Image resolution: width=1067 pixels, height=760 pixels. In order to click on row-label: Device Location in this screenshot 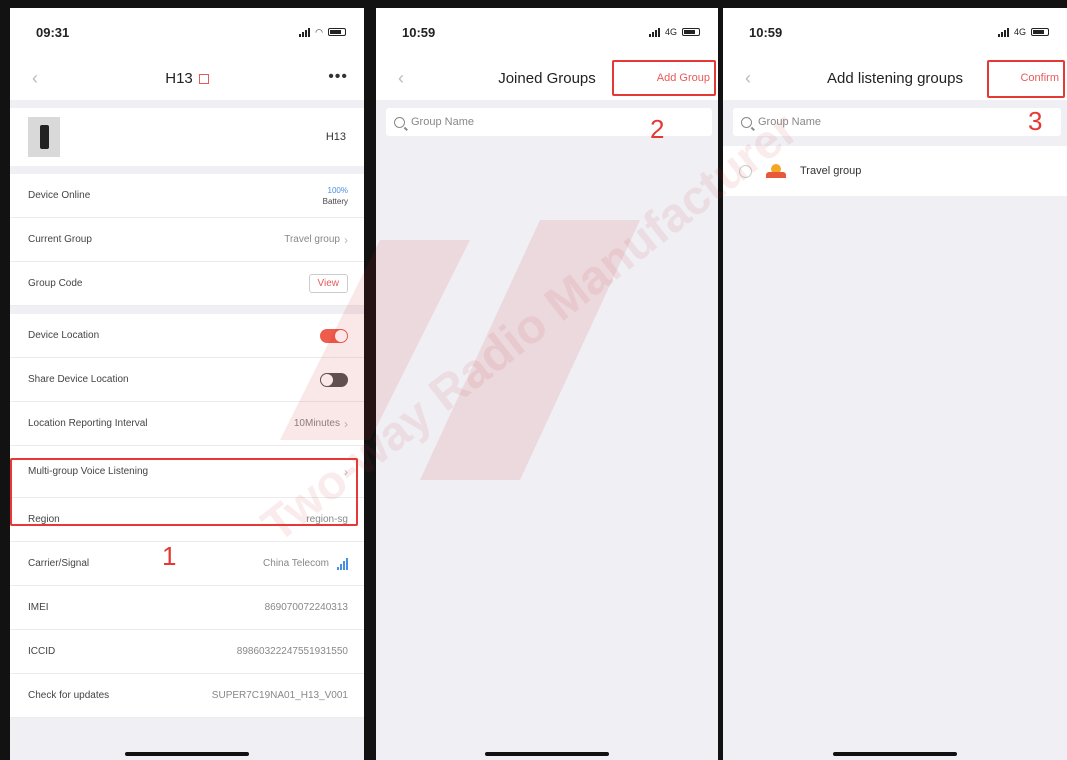, I will do `click(64, 335)`.